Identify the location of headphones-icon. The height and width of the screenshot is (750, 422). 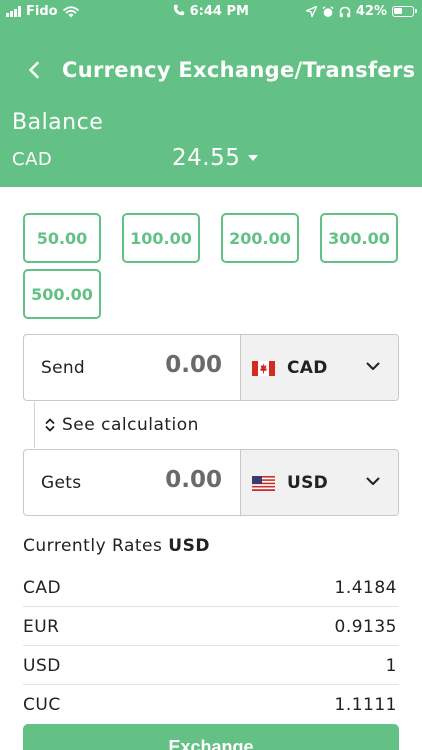
(345, 11).